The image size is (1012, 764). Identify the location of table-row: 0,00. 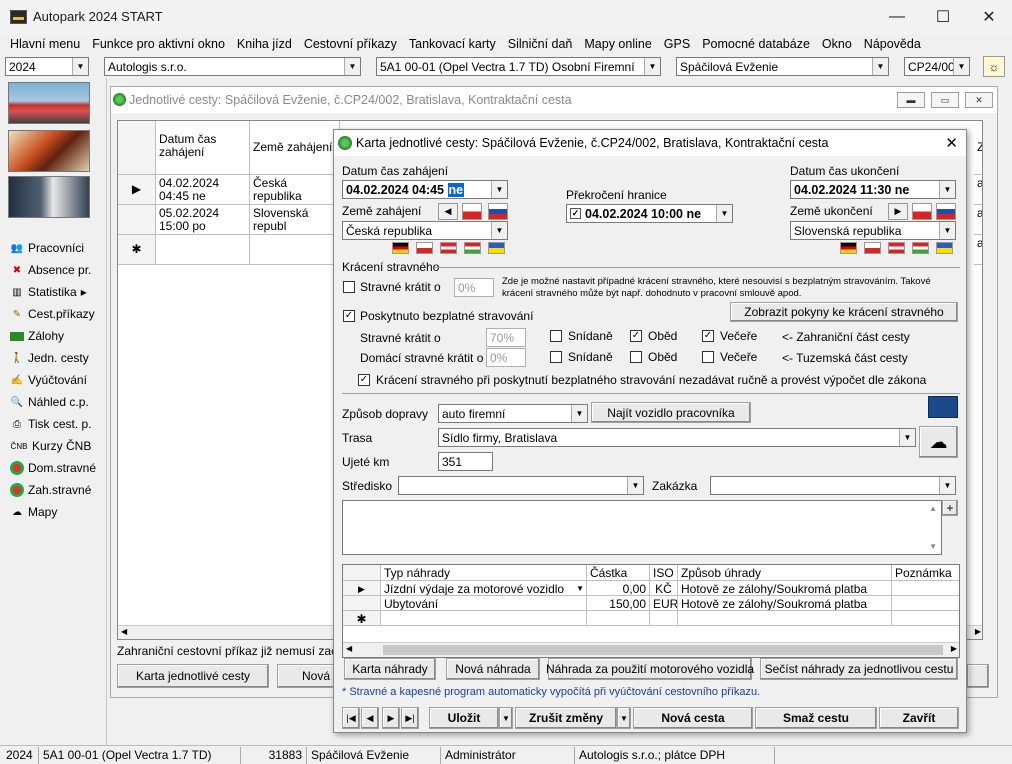
(618, 588).